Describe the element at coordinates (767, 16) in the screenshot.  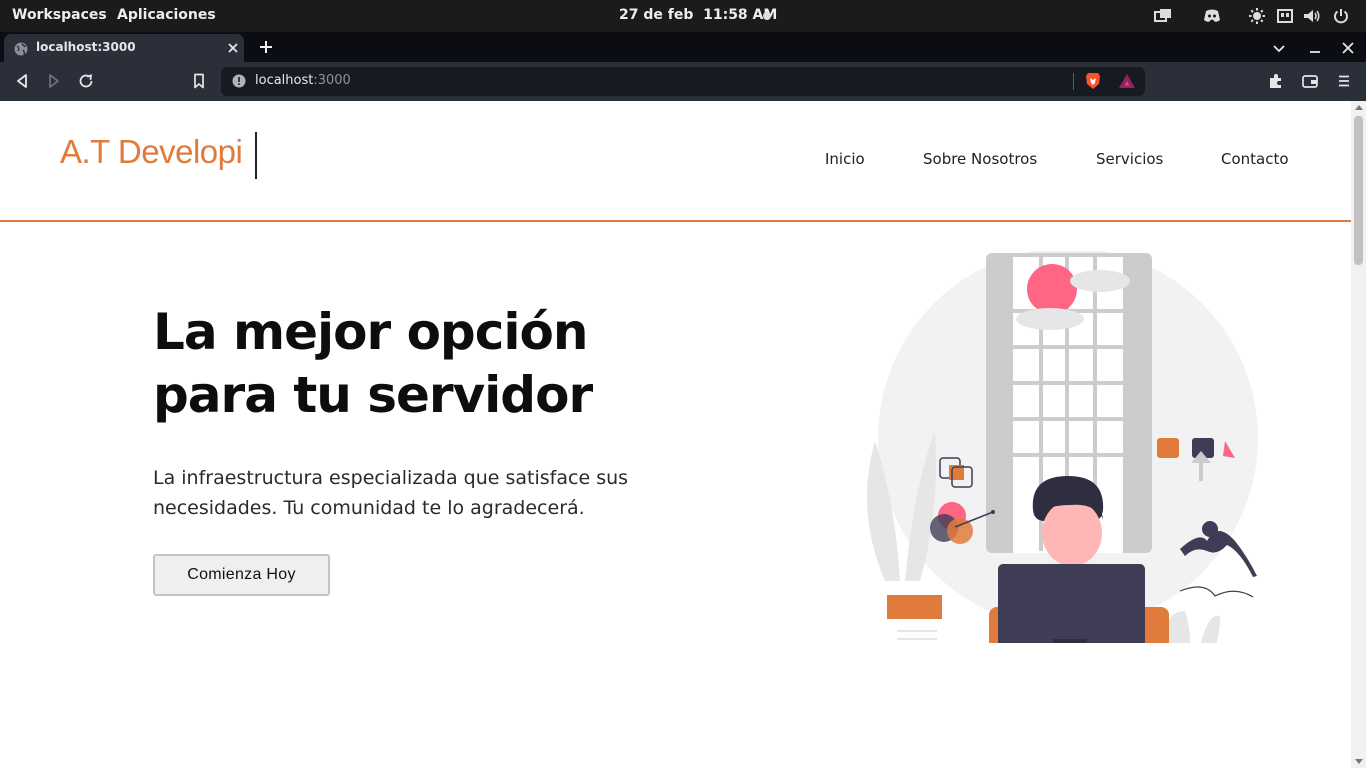
I see `notification-dot-icon` at that location.